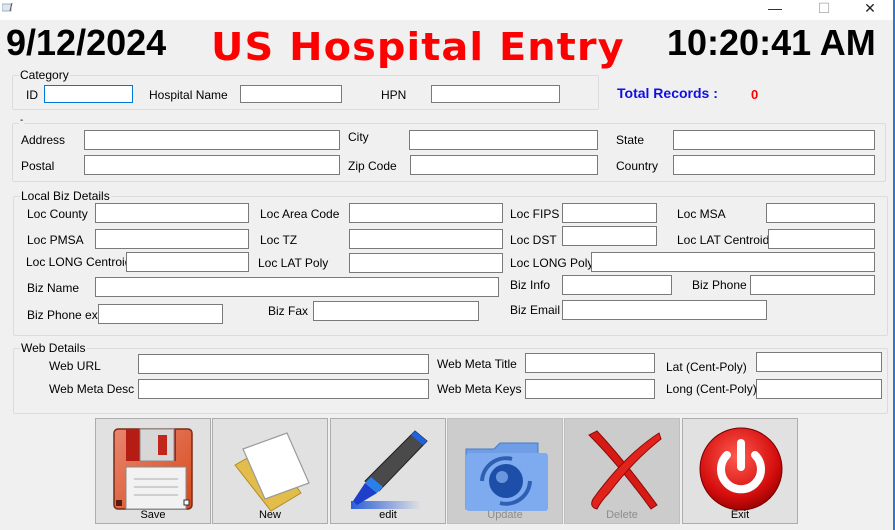  I want to click on biz-phone-ext-input, so click(160, 314).